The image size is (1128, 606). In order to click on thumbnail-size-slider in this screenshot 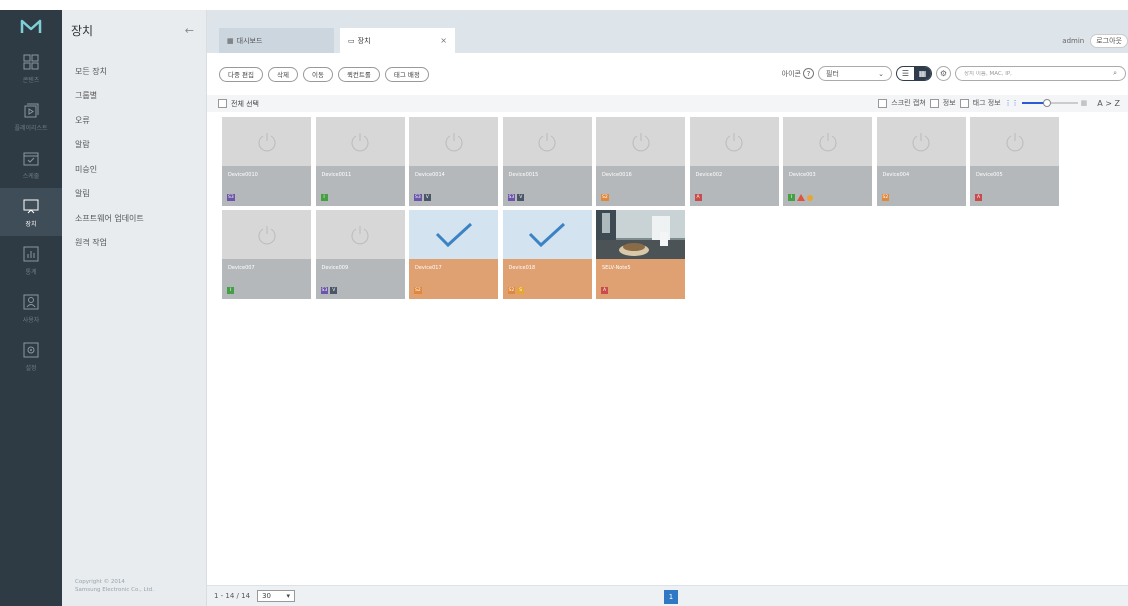, I will do `click(1049, 103)`.